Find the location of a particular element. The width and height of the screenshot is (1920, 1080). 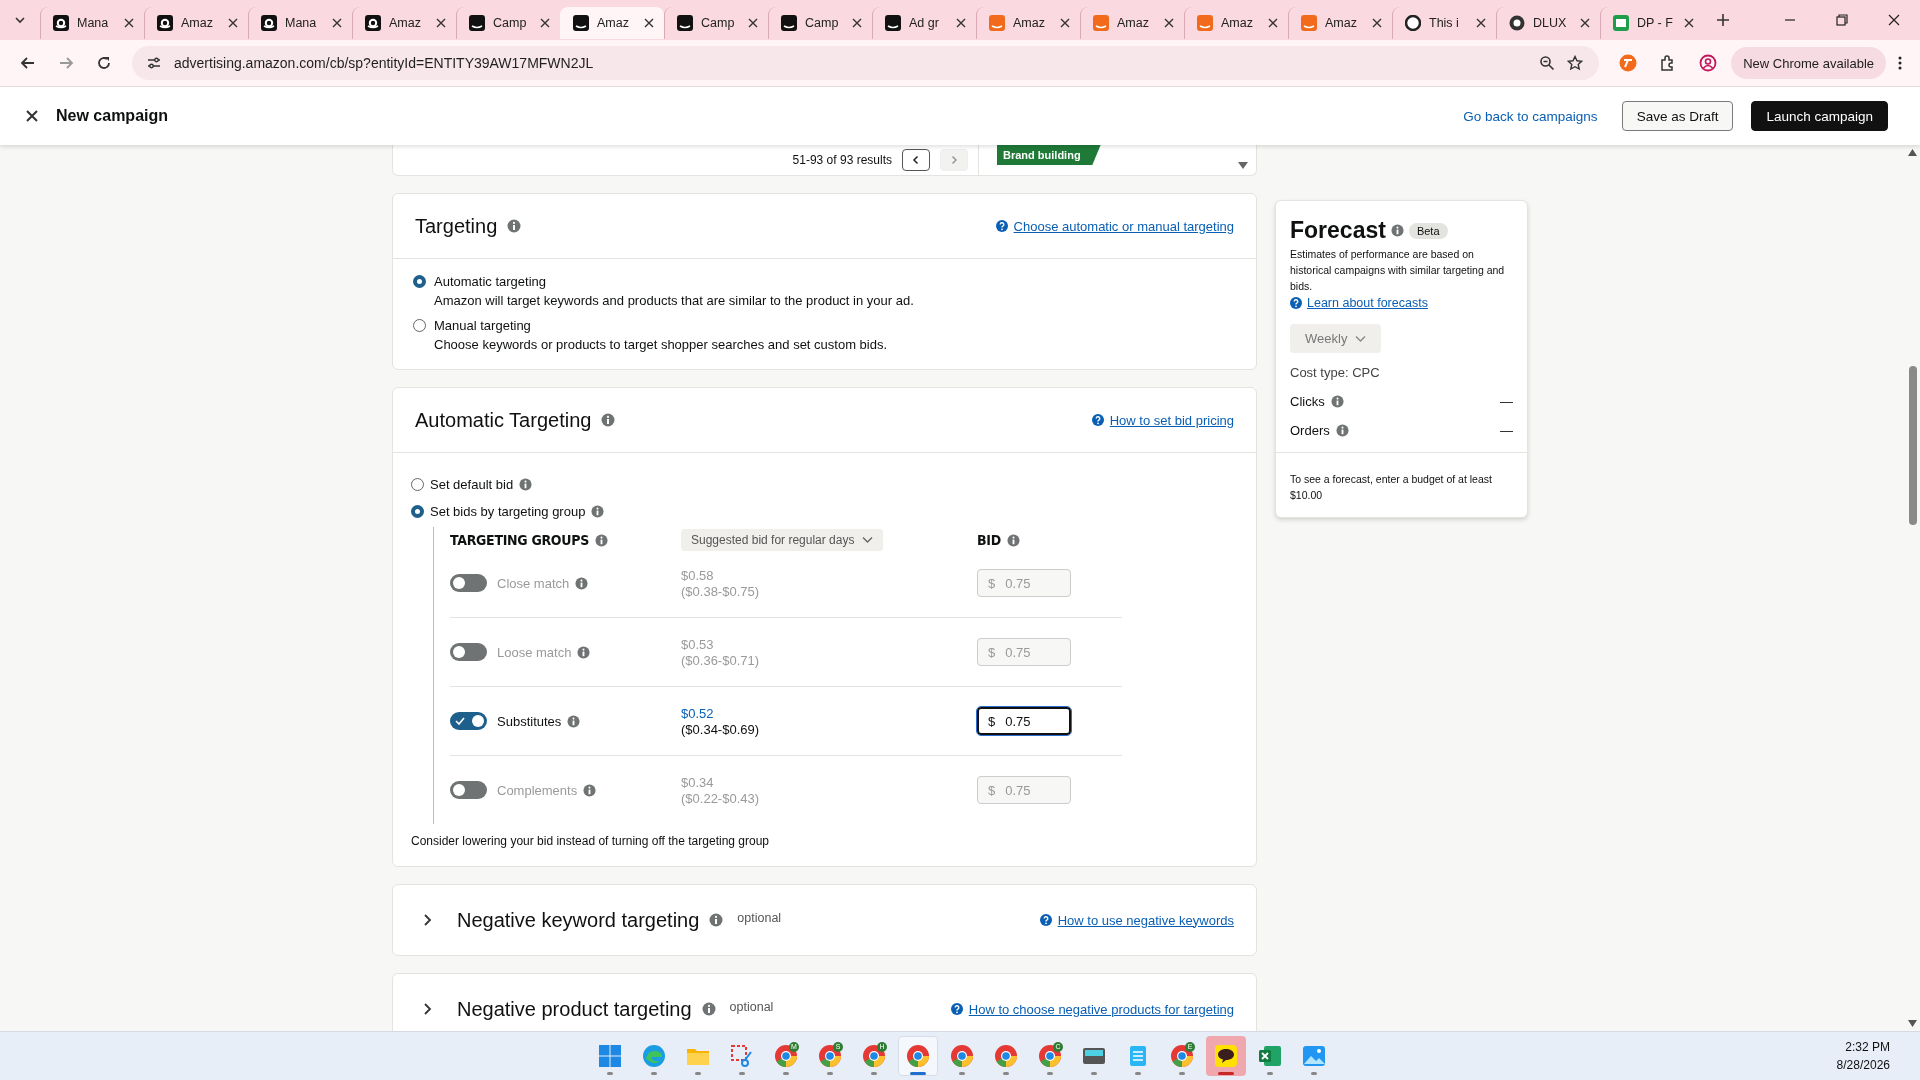

clock-date: 8/28/2026 is located at coordinates (1863, 1065).